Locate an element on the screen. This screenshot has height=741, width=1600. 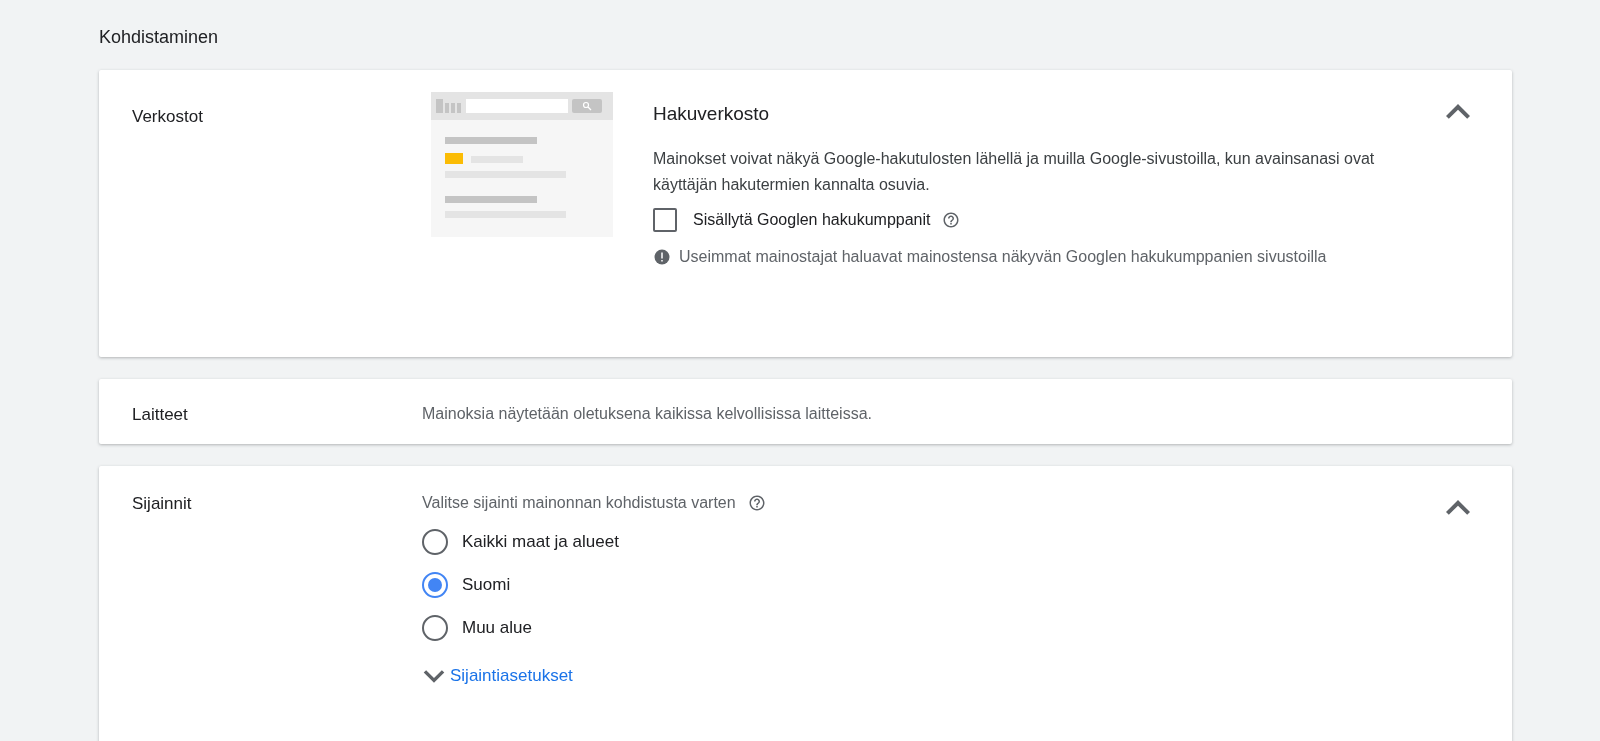
radio-label: Muu alue is located at coordinates (497, 628).